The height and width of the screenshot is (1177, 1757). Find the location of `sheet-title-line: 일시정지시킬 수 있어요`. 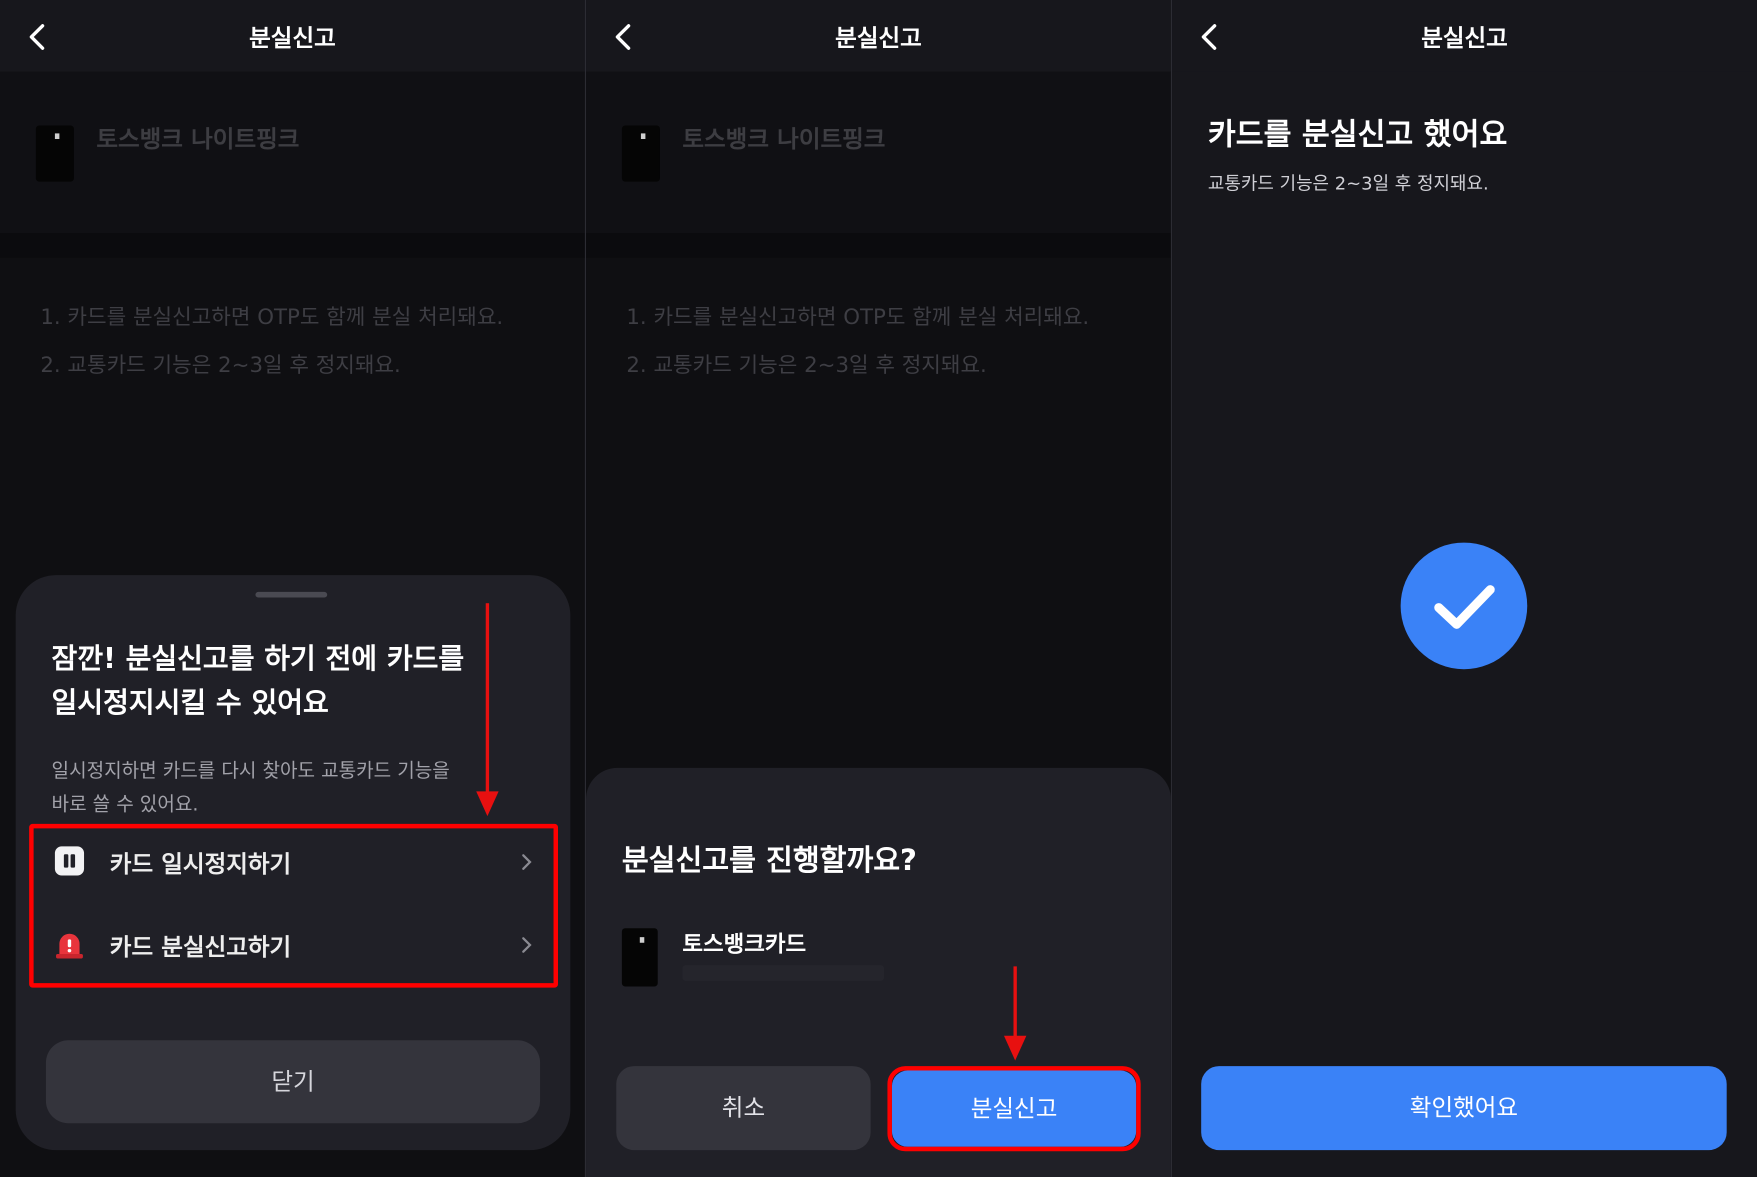

sheet-title-line: 일시정지시킬 수 있어요 is located at coordinates (190, 702).